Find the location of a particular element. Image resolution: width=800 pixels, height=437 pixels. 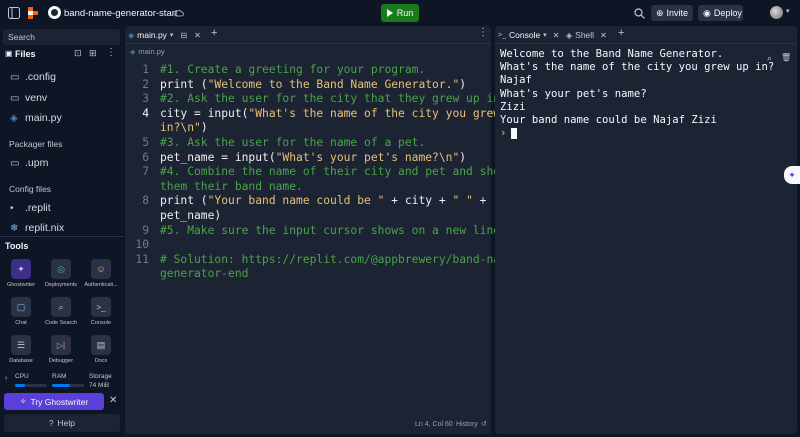

file-label: .upm is located at coordinates (37, 163).